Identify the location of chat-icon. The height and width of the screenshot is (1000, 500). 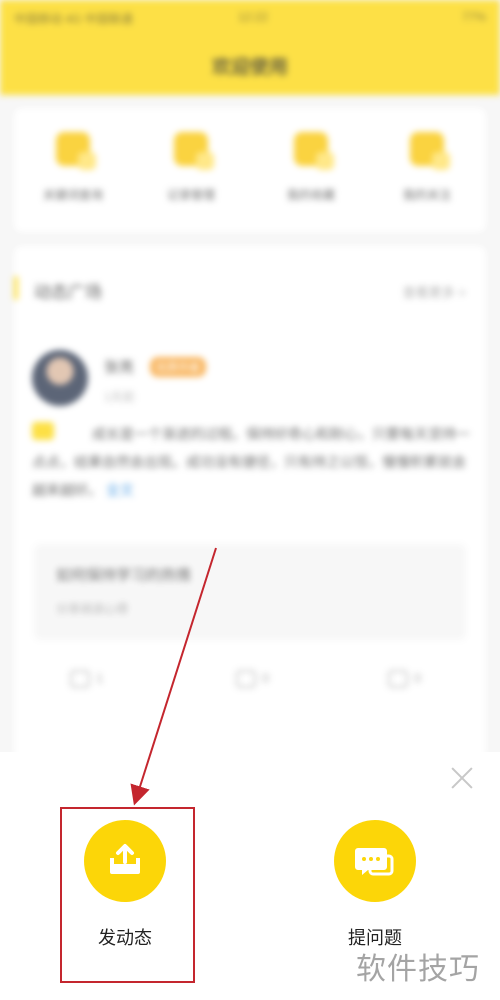
(375, 861).